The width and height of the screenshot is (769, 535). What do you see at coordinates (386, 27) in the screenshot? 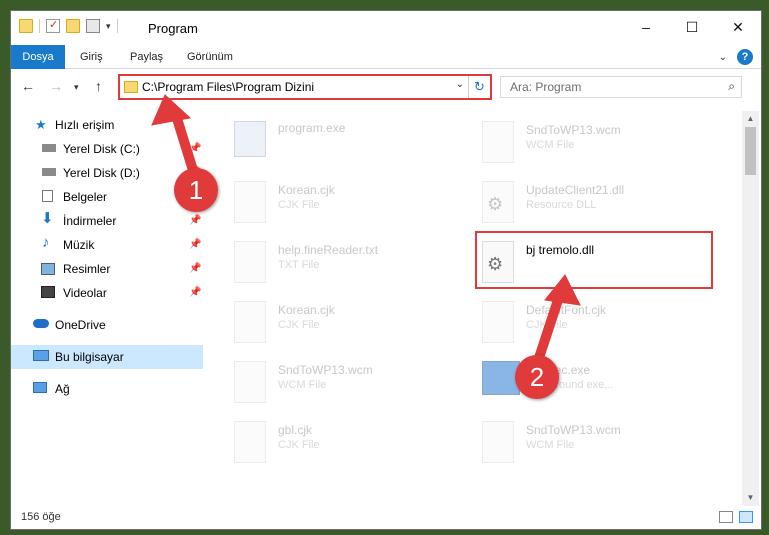
I see `title-bar: ▾ Program – ☐ ✕` at bounding box center [386, 27].